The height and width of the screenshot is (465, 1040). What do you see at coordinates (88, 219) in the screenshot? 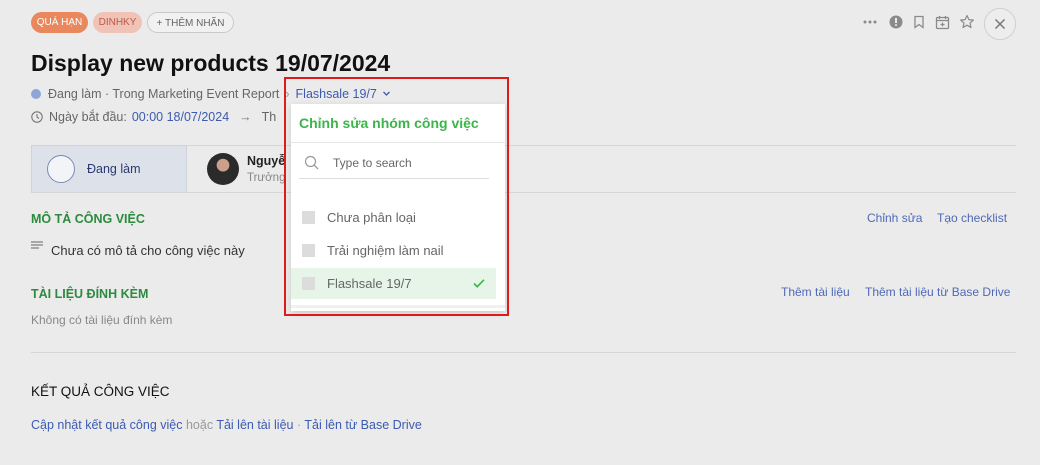
I see `description-title: MÔ TẢ CÔNG VIỆC` at bounding box center [88, 219].